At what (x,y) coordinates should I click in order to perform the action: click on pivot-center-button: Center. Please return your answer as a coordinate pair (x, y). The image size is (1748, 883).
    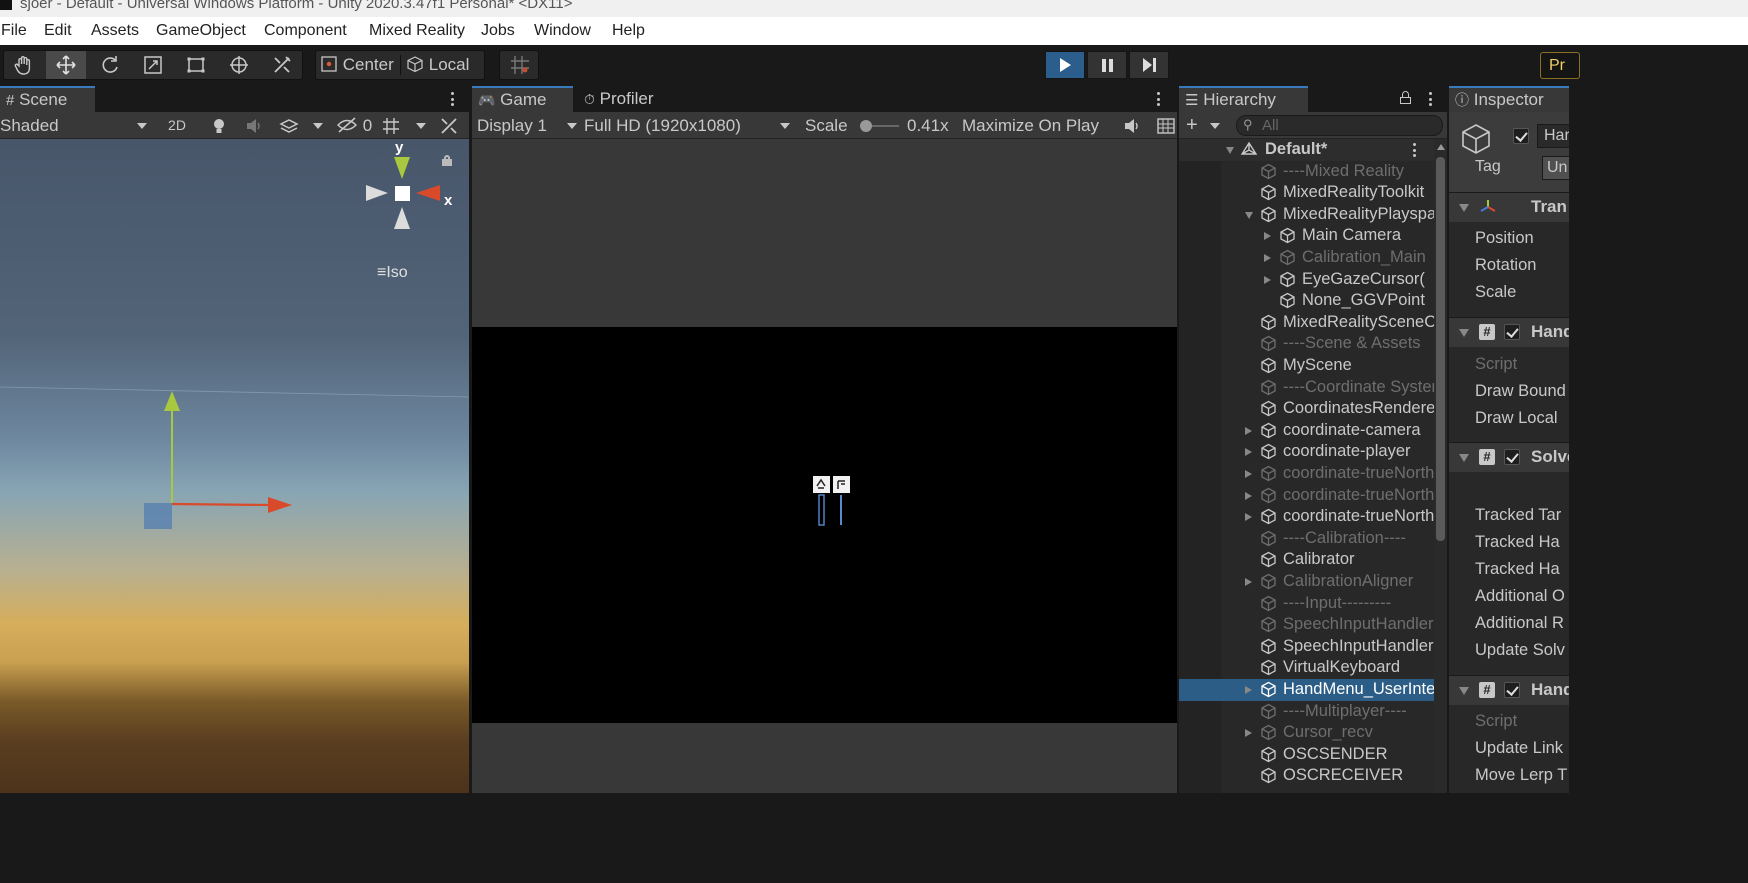
    Looking at the image, I should click on (357, 65).